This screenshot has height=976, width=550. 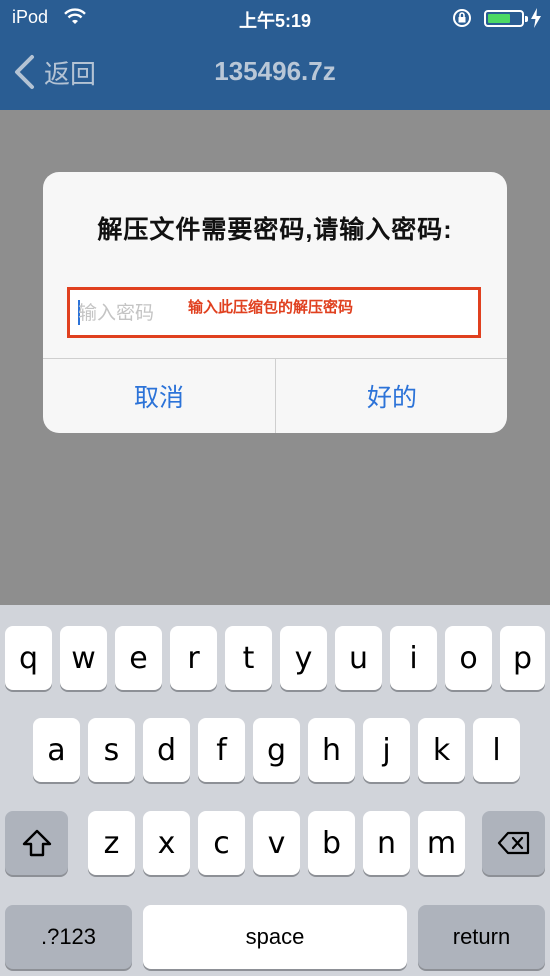 I want to click on key-f: f, so click(x=221, y=750).